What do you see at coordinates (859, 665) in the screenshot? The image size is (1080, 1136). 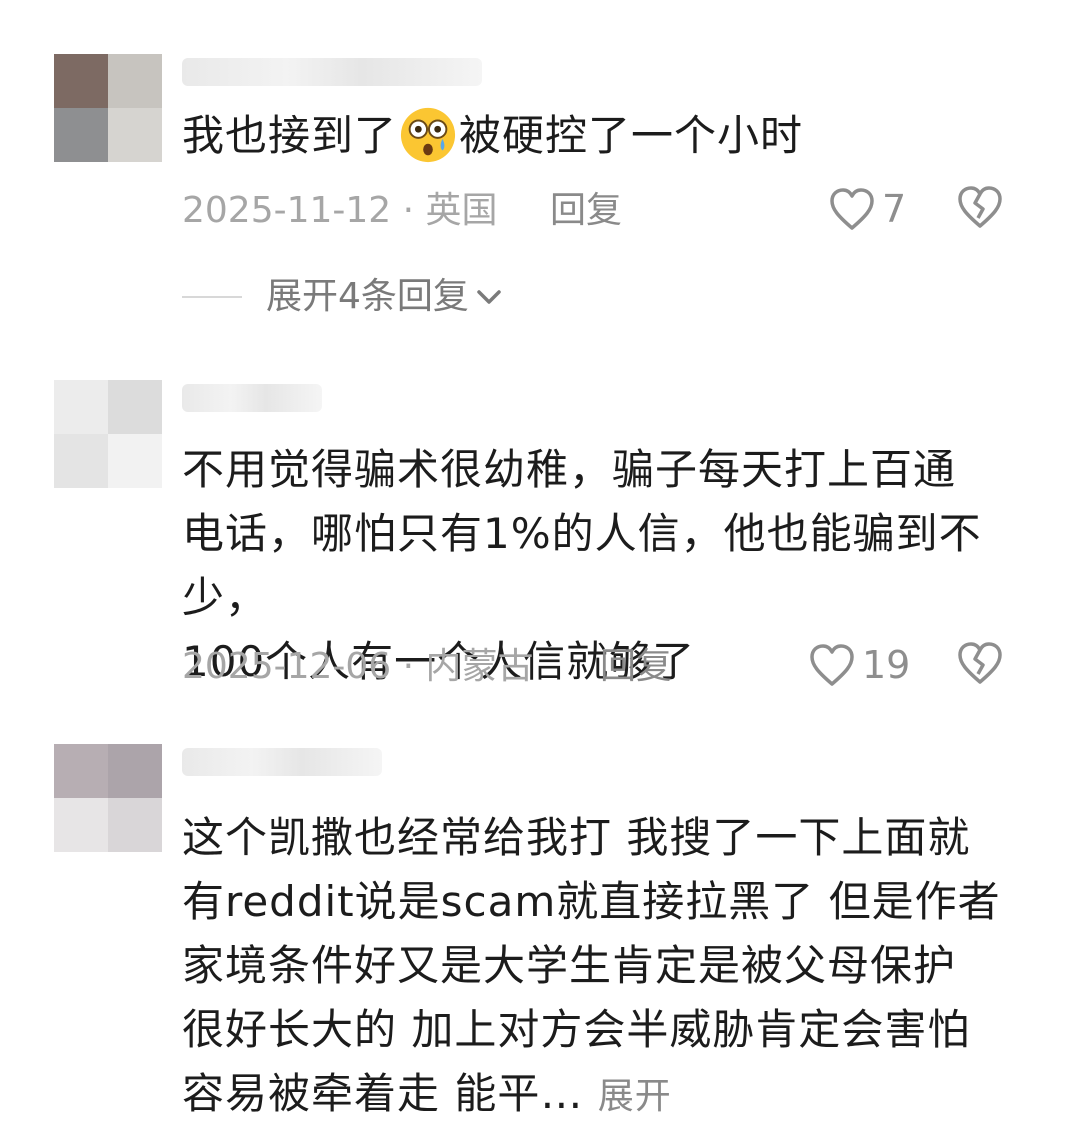 I see `like-button: 19` at bounding box center [859, 665].